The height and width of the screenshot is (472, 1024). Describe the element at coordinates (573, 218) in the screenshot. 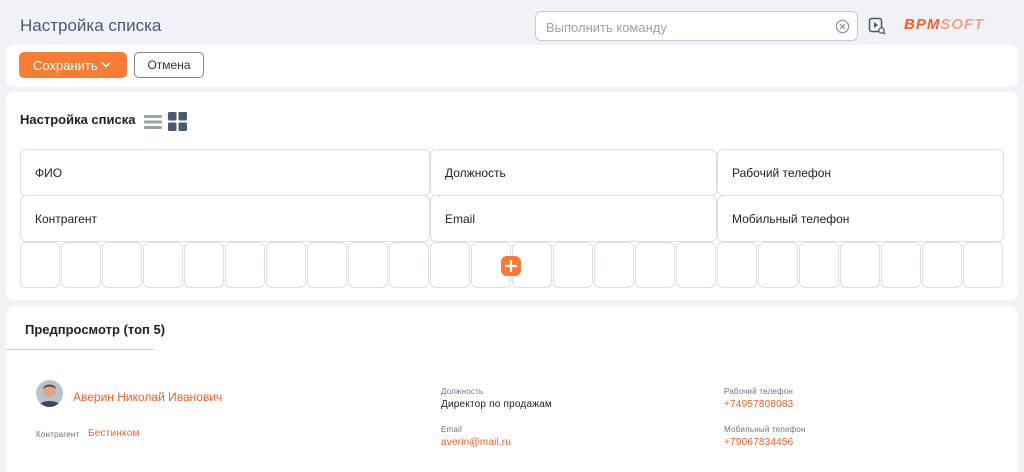

I see `column-cell-email: Email` at that location.